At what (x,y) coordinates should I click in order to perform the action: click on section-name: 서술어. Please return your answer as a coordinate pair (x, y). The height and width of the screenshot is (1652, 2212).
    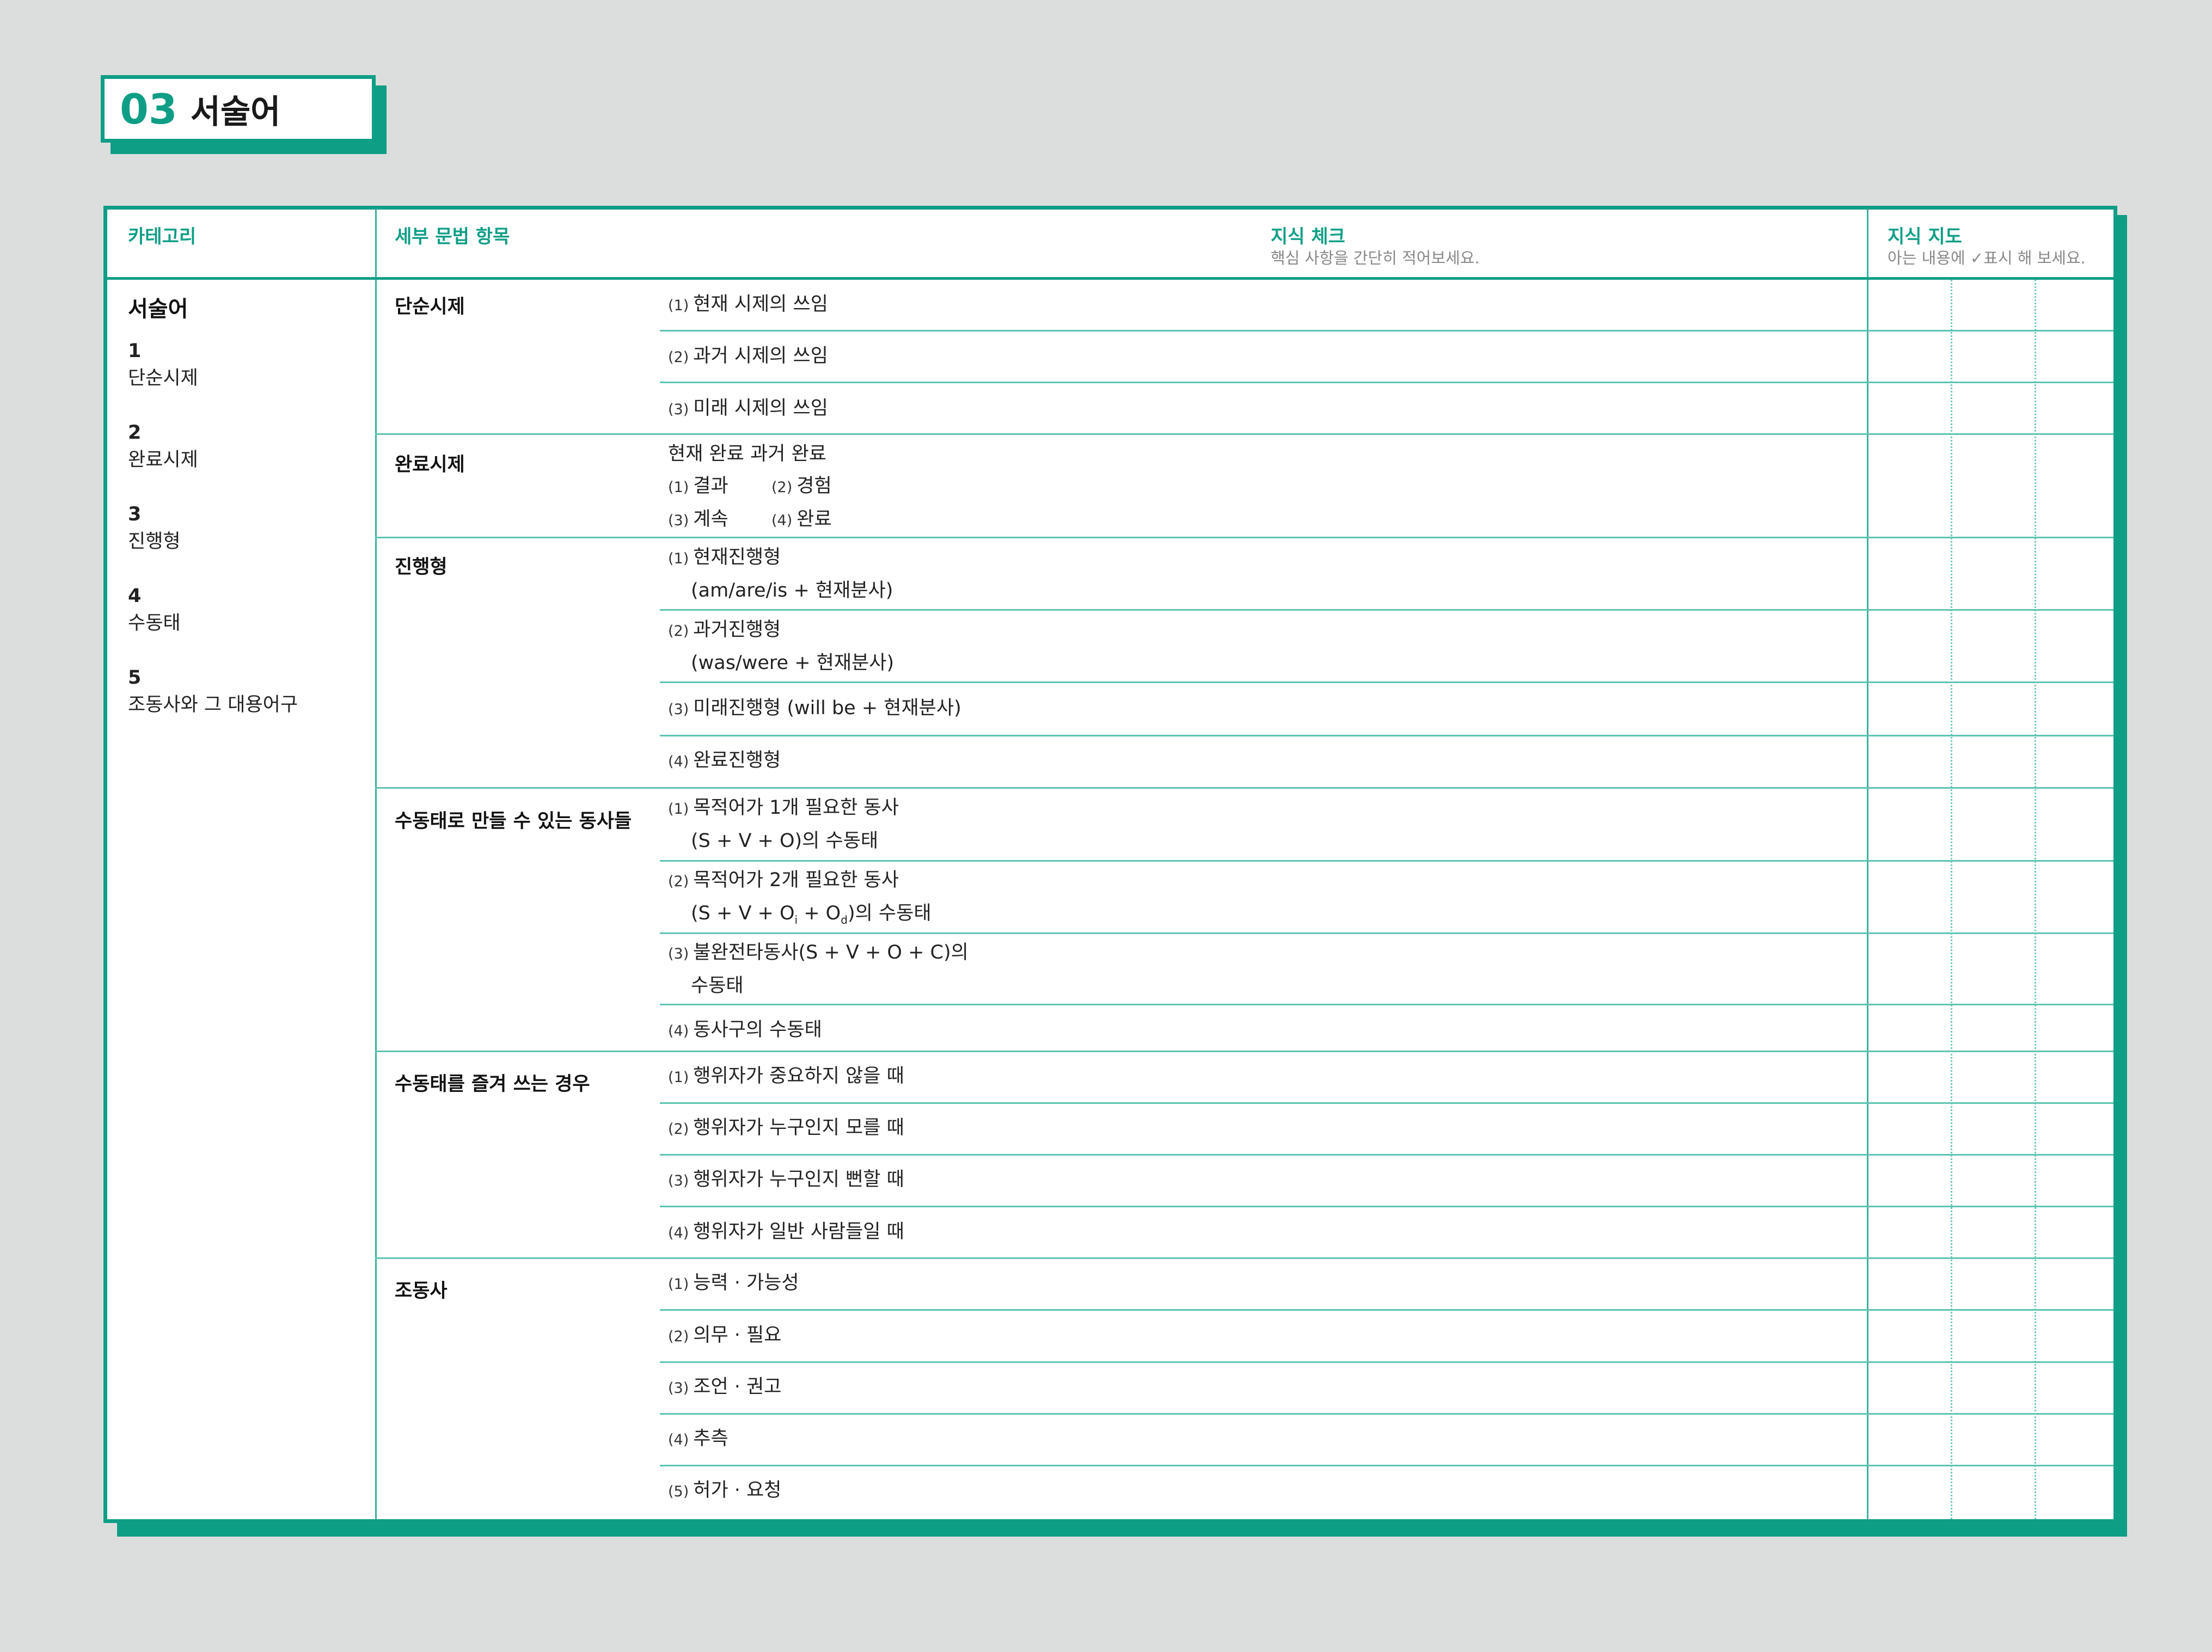
    Looking at the image, I should click on (235, 112).